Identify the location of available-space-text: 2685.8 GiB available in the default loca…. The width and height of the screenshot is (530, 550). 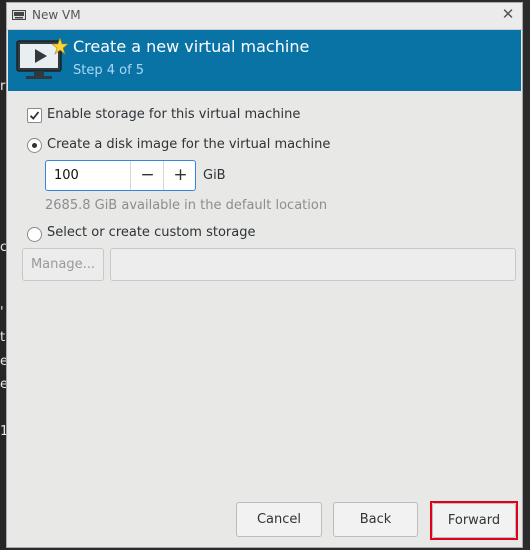
(186, 205).